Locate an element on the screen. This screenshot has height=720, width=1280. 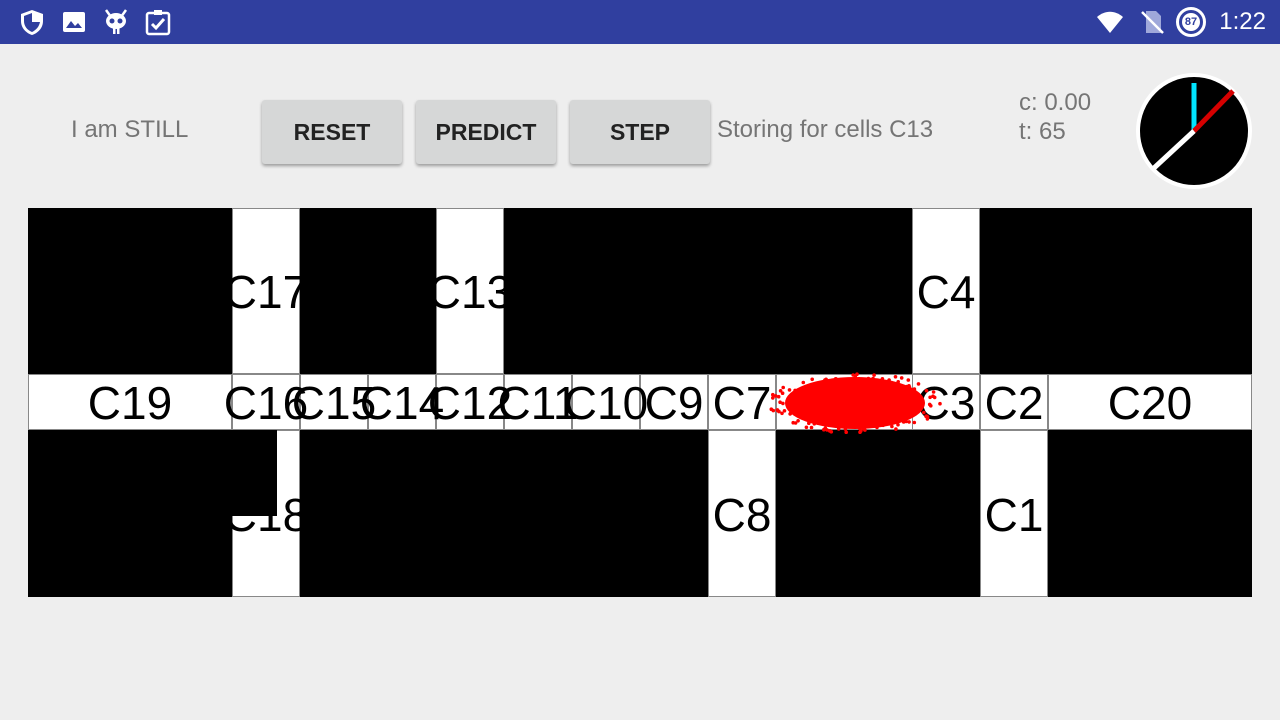
particle-cloud is located at coordinates (855, 403).